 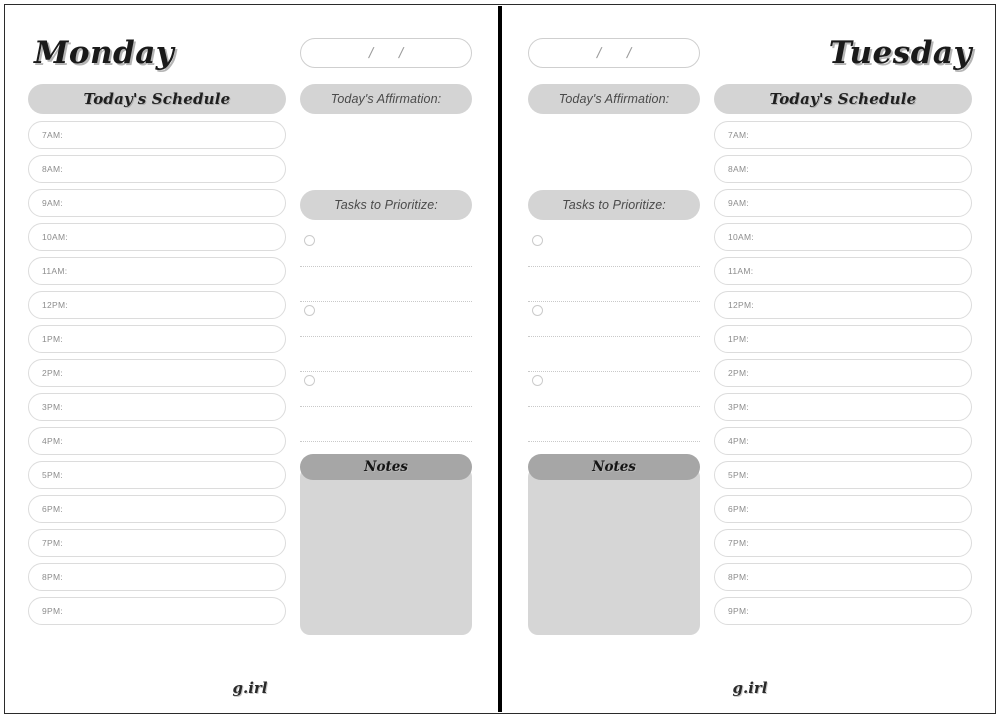 I want to click on slot-time-label: 7AM:, so click(x=53, y=135).